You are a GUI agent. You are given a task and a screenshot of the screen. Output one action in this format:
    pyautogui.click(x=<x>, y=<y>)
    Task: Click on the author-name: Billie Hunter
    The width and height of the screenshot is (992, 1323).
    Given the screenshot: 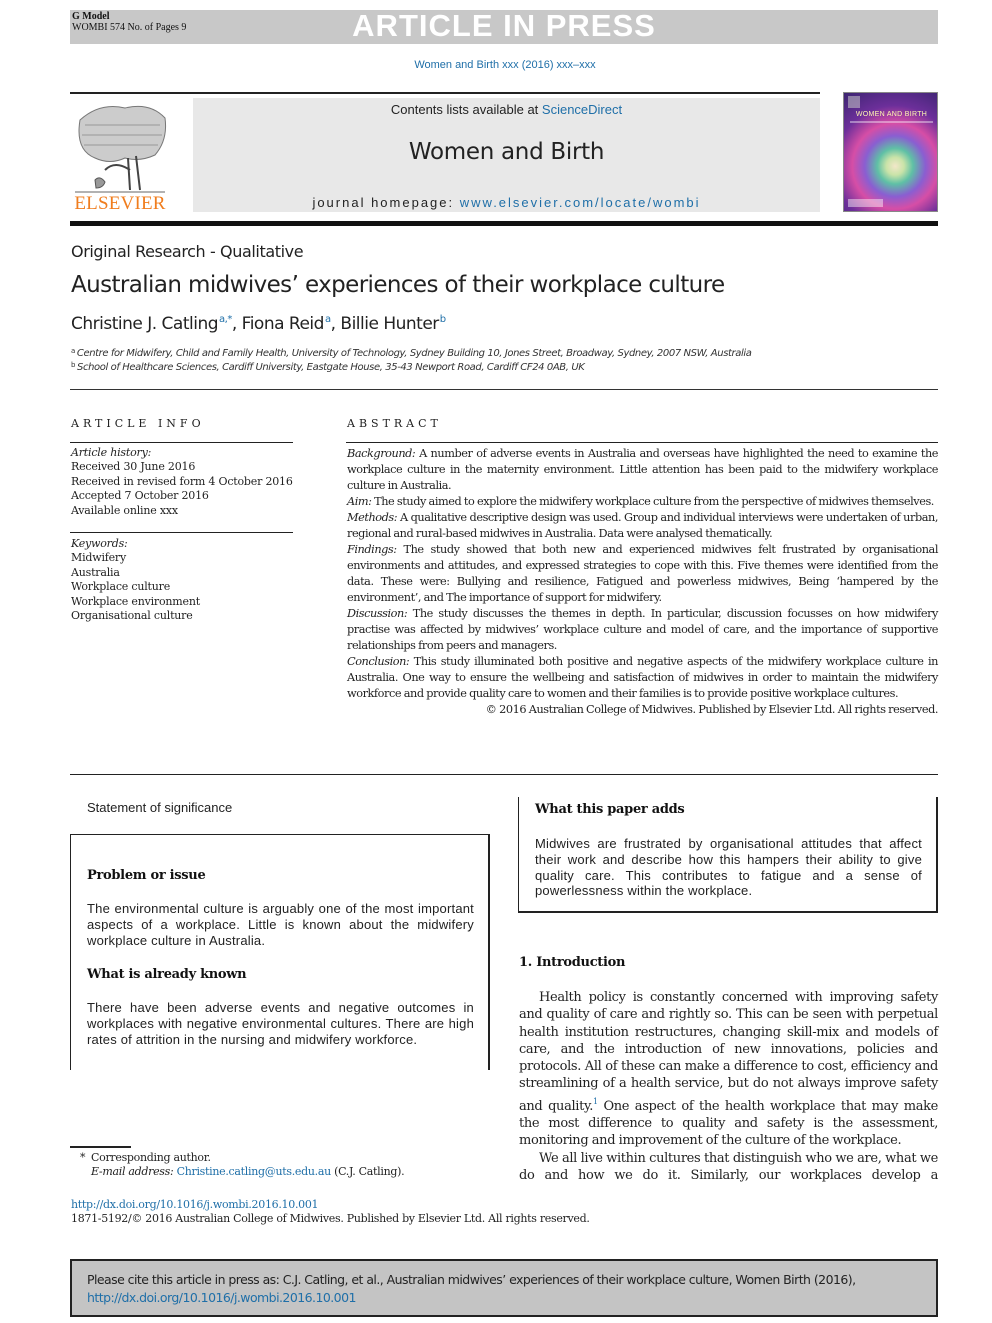 What is the action you would take?
    pyautogui.click(x=389, y=324)
    